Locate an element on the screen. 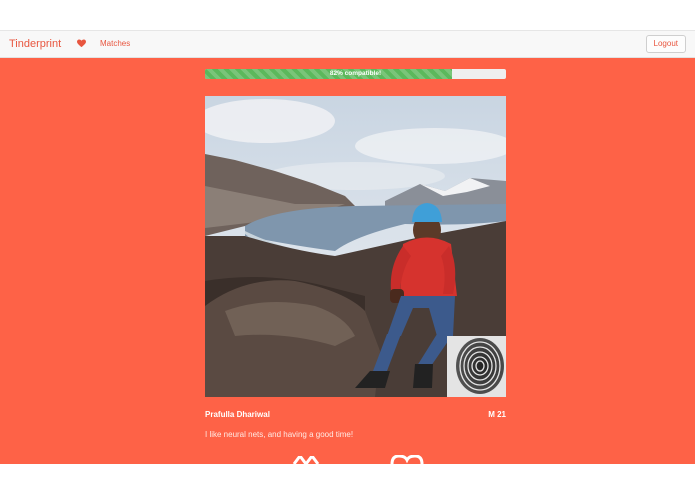  fingerprint-icon is located at coordinates (476, 366).